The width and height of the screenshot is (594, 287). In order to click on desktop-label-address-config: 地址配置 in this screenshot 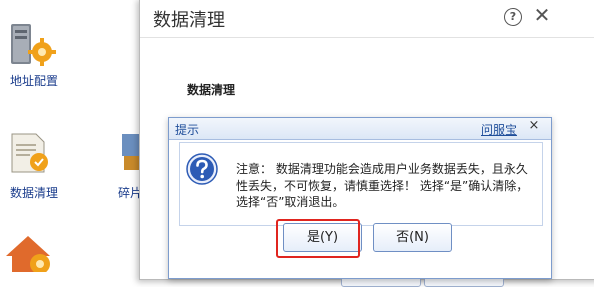, I will do `click(34, 80)`.